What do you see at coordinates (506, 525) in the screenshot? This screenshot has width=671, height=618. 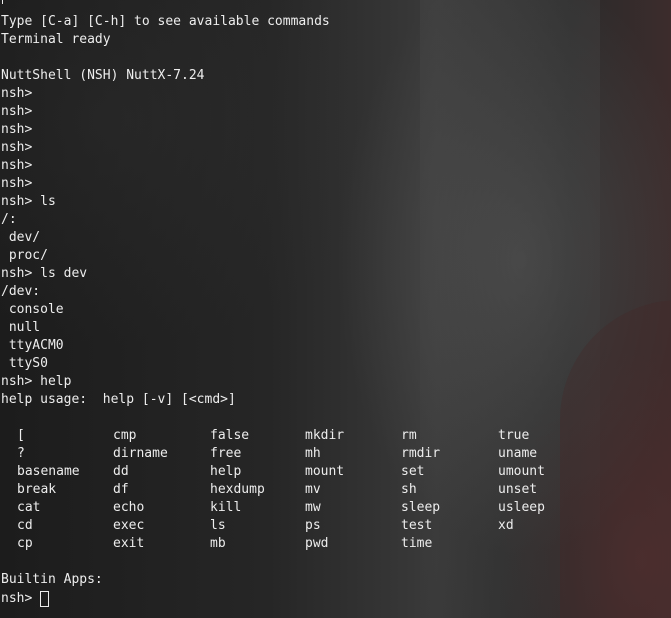 I see `command-cell: xd` at bounding box center [506, 525].